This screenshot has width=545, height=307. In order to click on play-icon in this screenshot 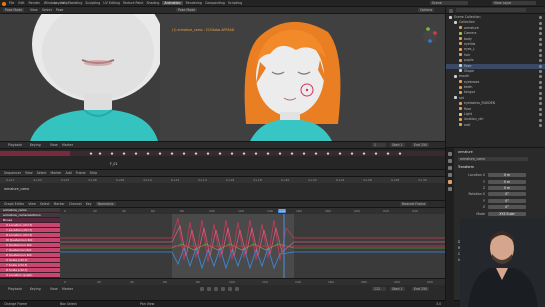, I will do `click(223, 289)`.